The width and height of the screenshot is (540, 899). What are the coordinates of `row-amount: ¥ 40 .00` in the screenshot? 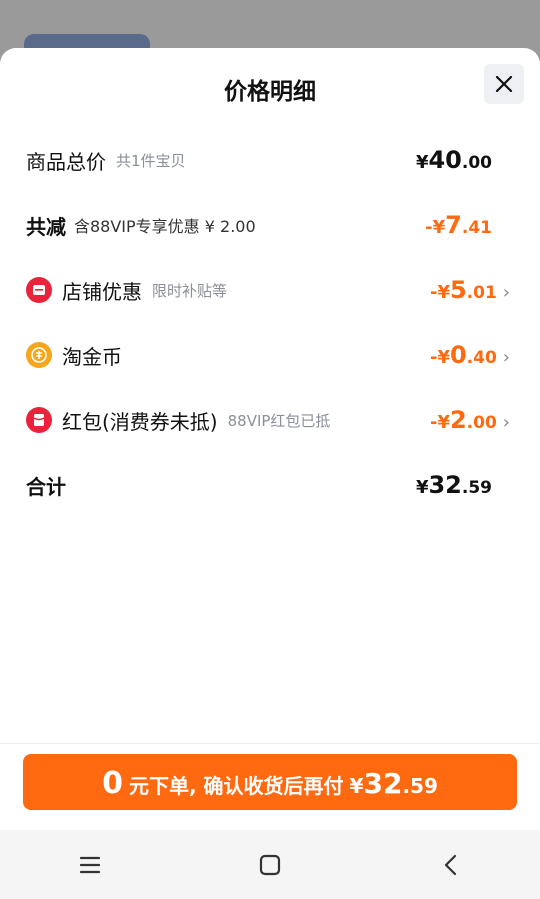 It's located at (454, 160).